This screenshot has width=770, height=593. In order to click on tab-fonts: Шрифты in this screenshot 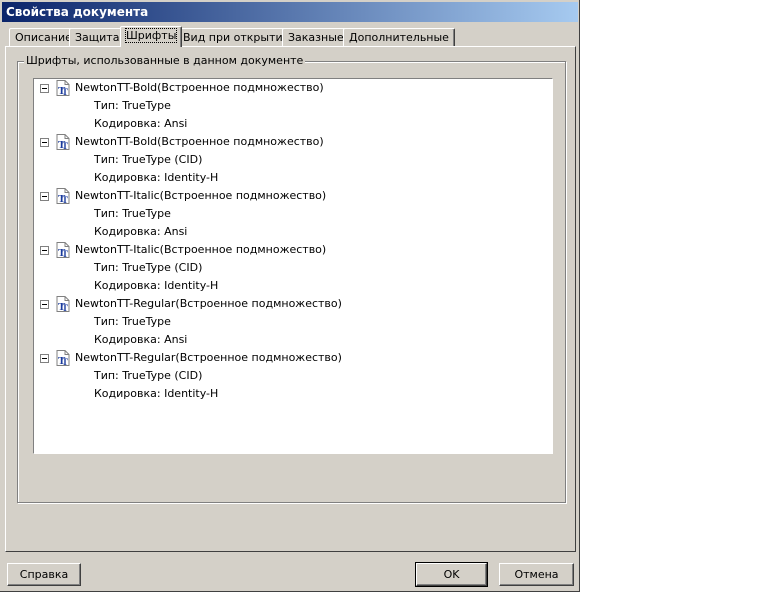, I will do `click(151, 36)`.